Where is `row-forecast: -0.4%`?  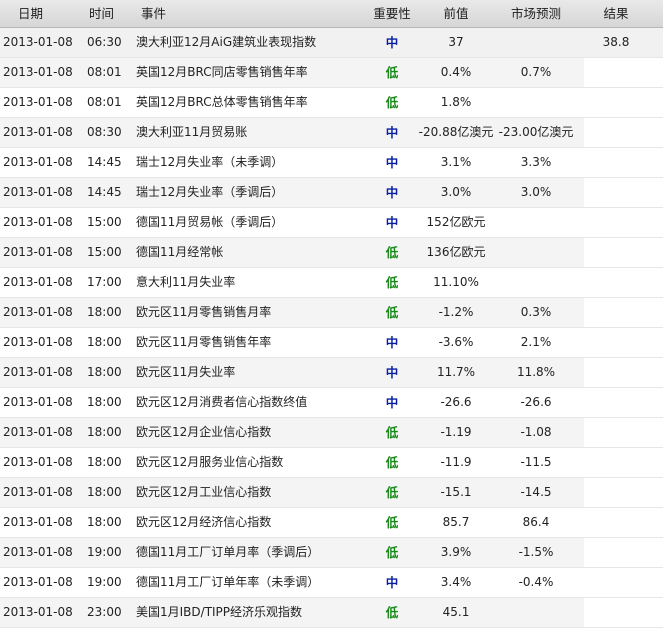 row-forecast: -0.4% is located at coordinates (536, 582).